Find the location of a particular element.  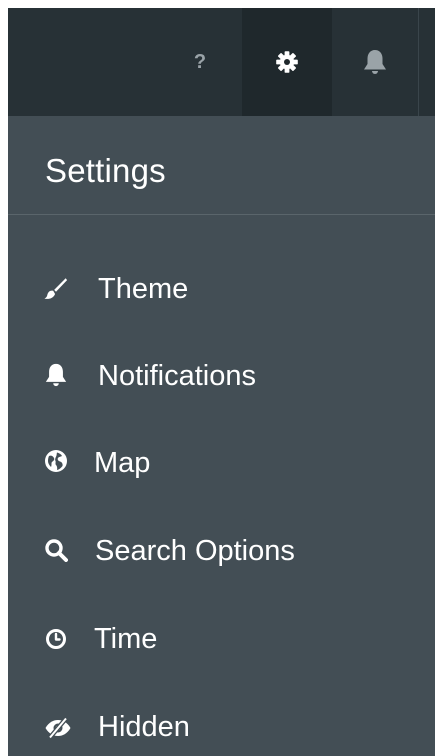

menu-item-label: Time is located at coordinates (126, 639).